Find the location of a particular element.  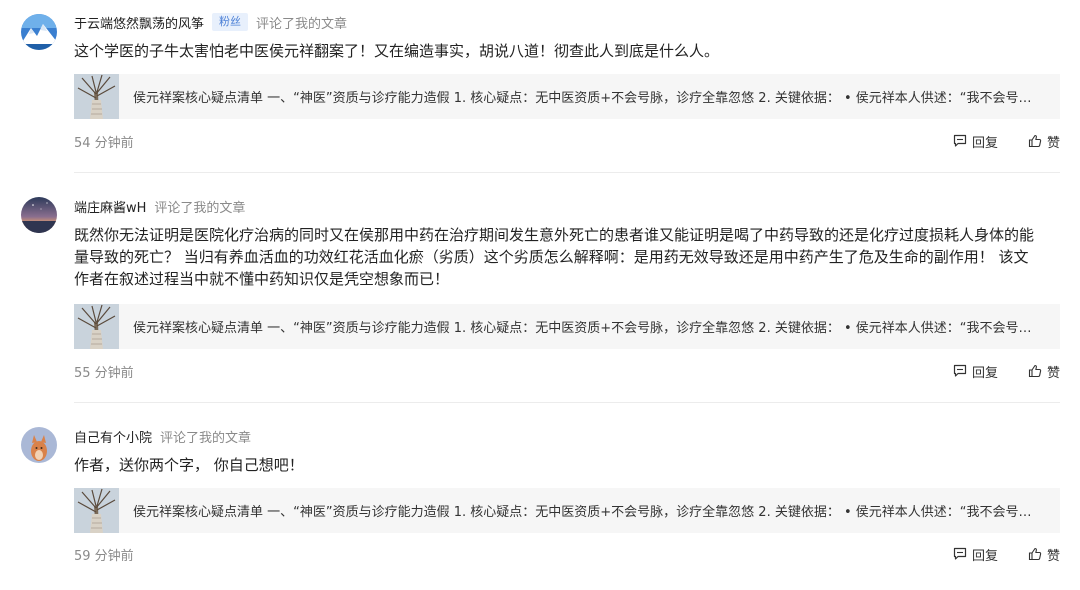

sunset-avatar-icon is located at coordinates (39, 215).